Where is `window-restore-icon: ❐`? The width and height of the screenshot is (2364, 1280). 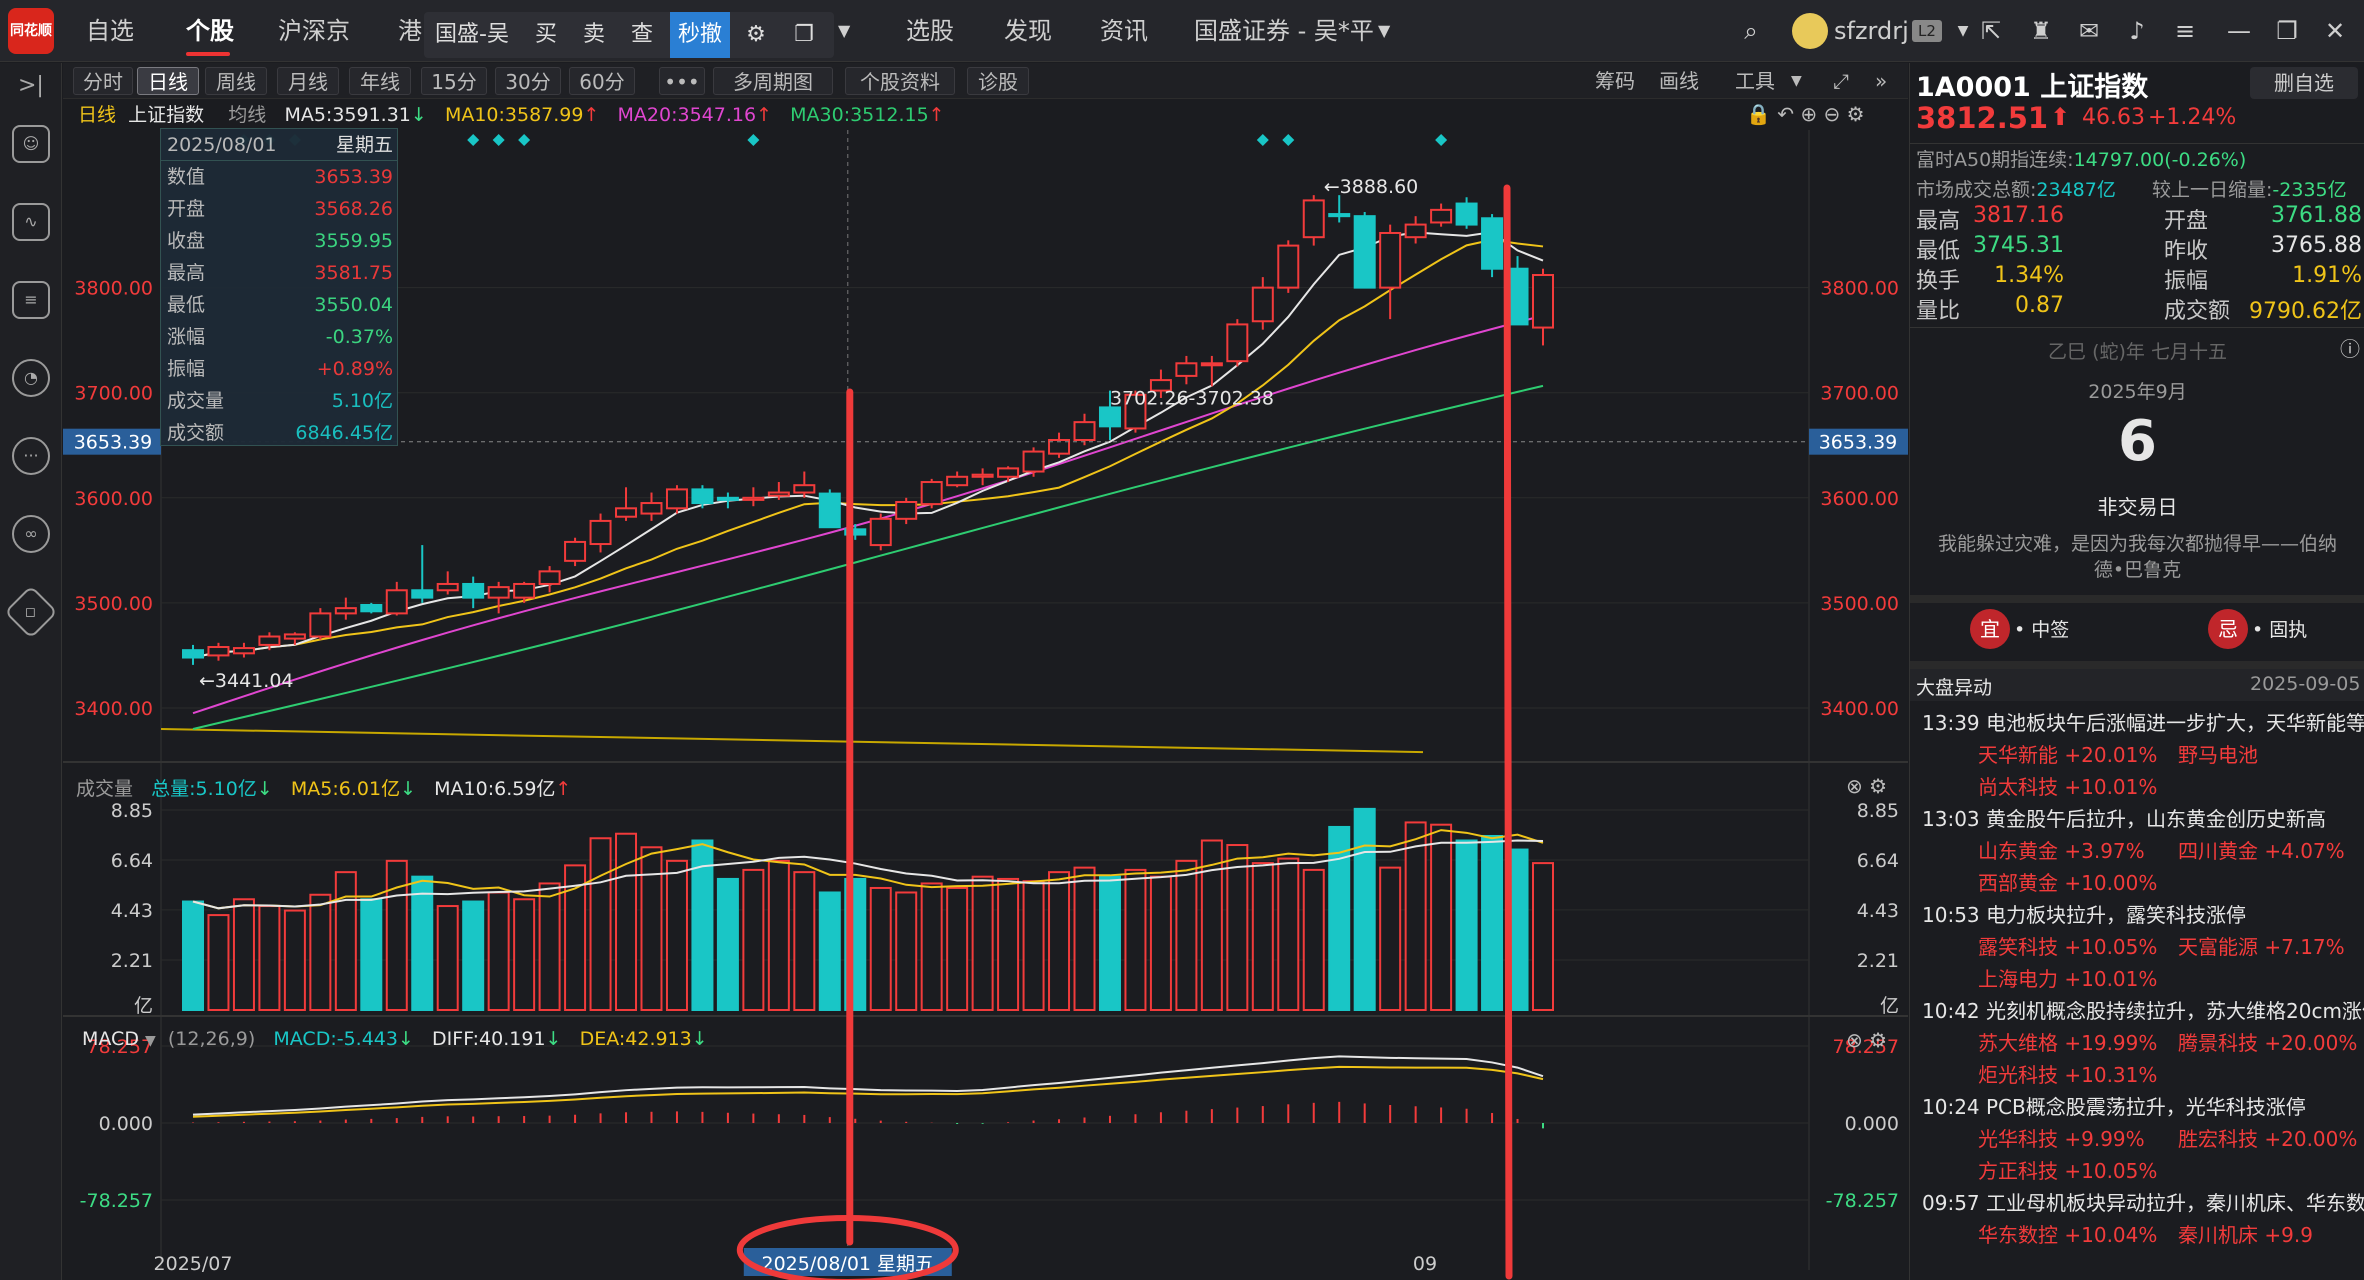
window-restore-icon: ❐ is located at coordinates (804, 35).